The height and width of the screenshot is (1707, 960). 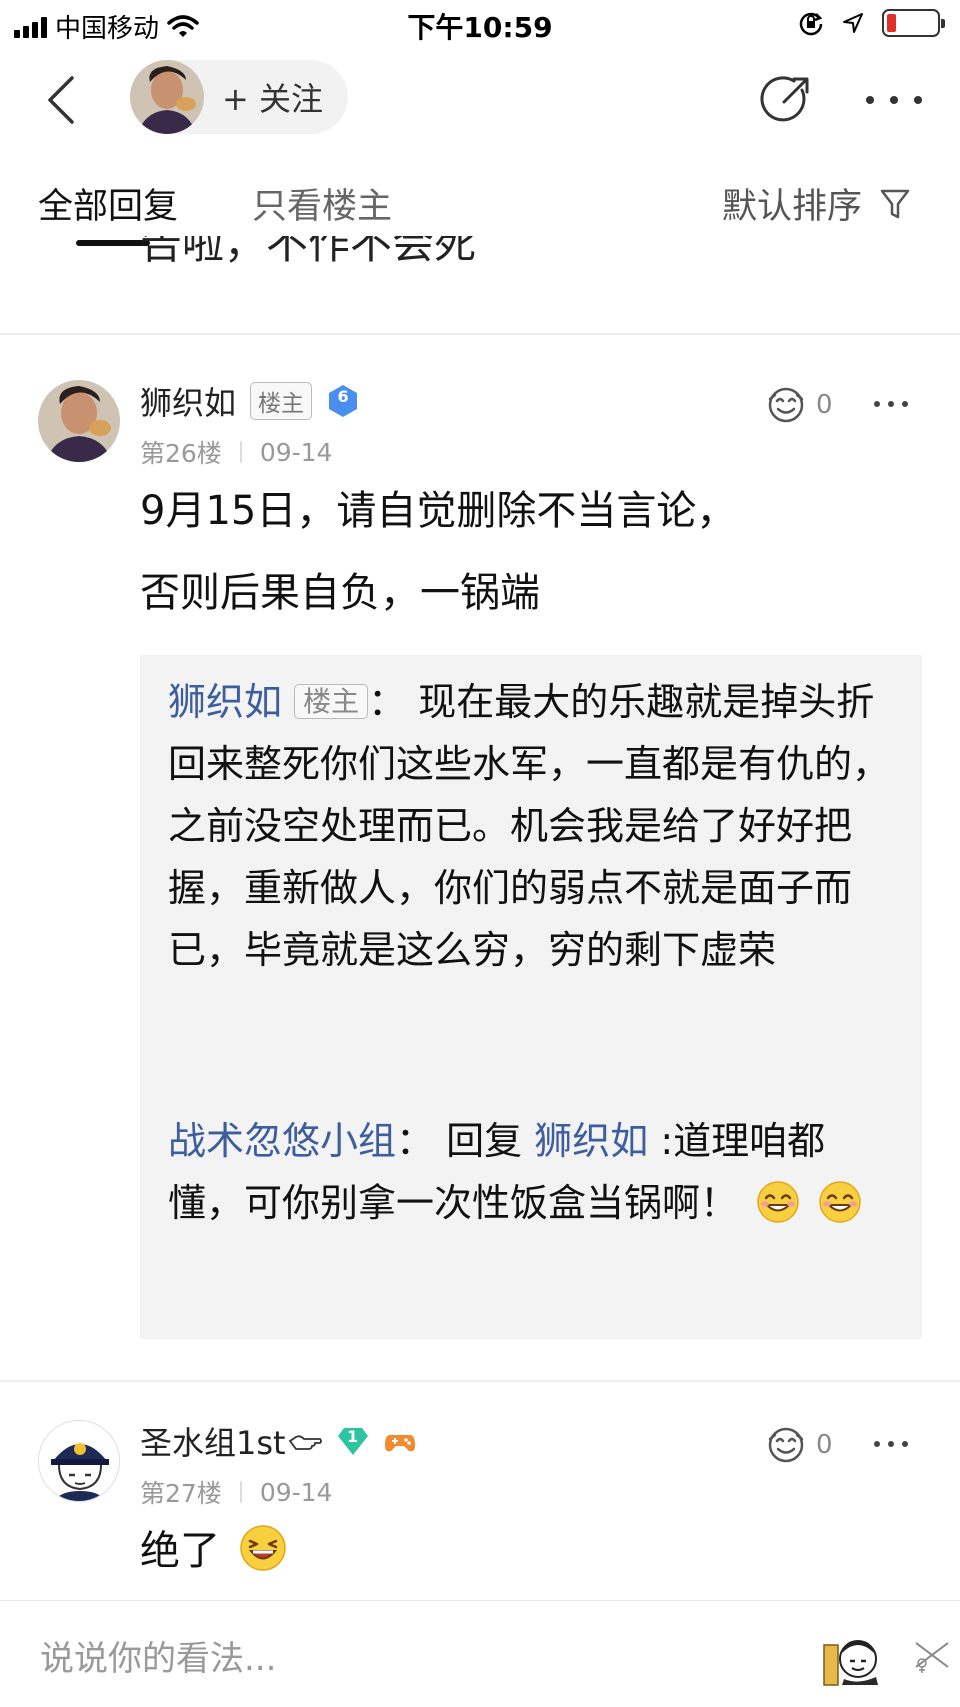 I want to click on floor-number: 第26楼, so click(x=181, y=453).